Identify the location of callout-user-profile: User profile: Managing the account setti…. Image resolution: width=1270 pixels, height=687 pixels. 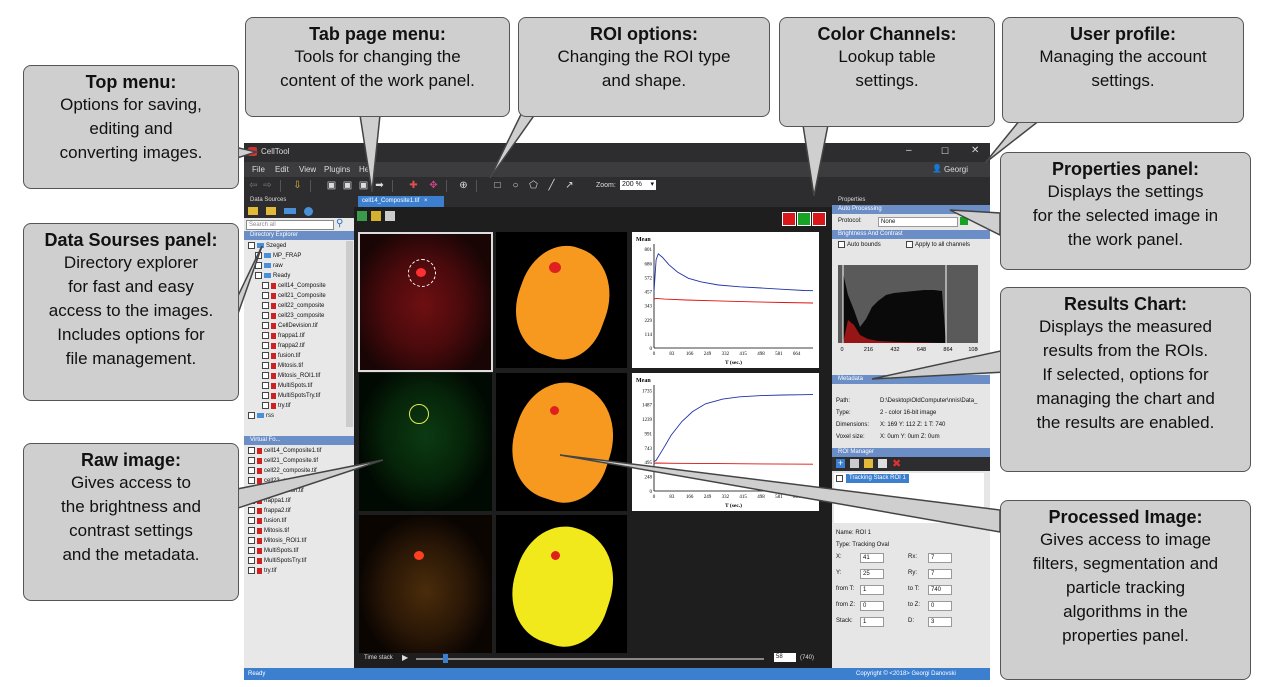
(1123, 70).